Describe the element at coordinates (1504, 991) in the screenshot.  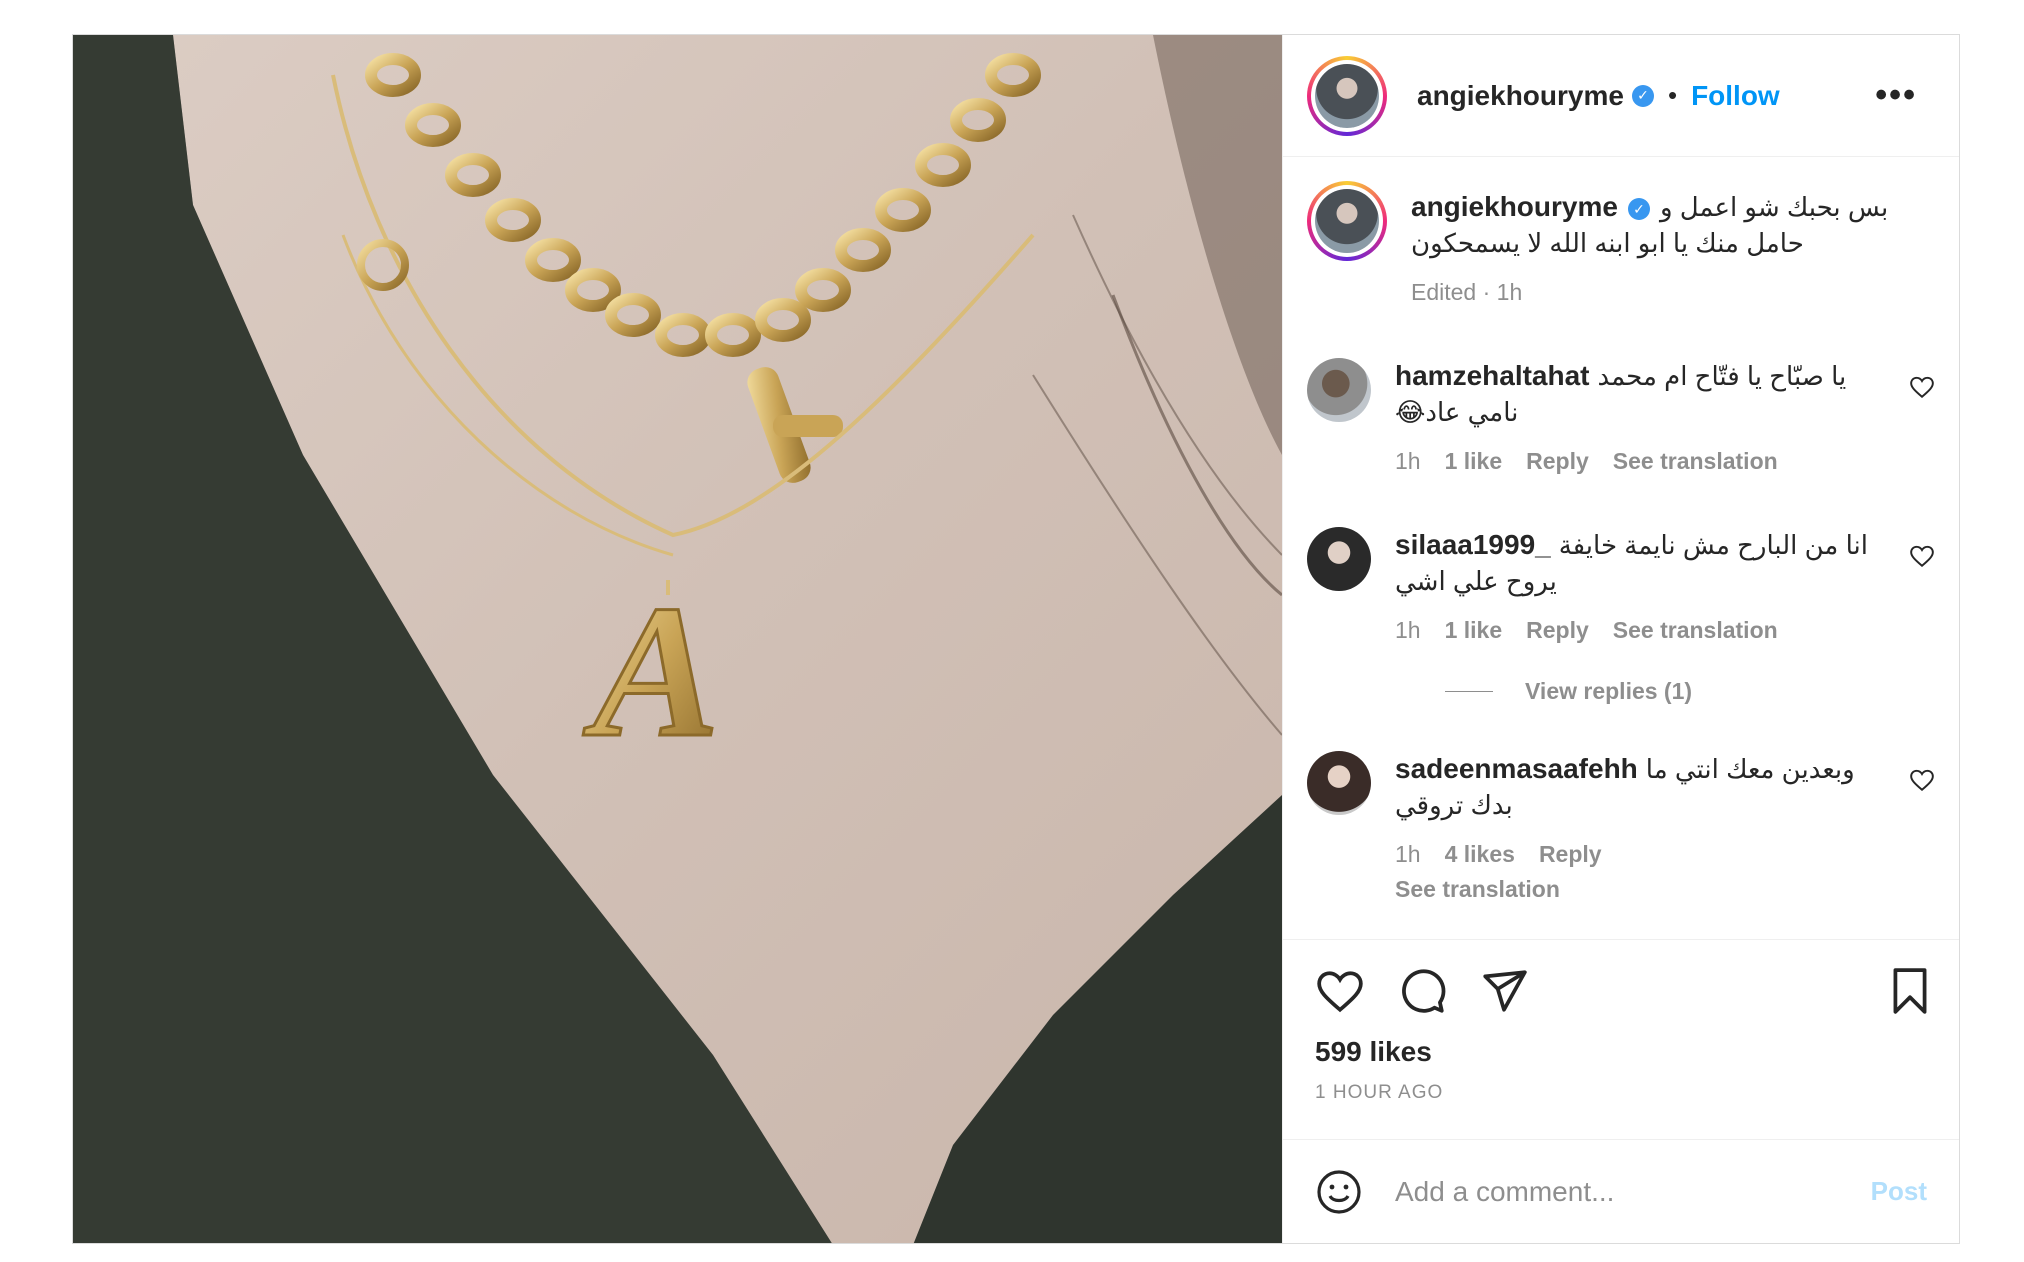
I see `share-icon` at that location.